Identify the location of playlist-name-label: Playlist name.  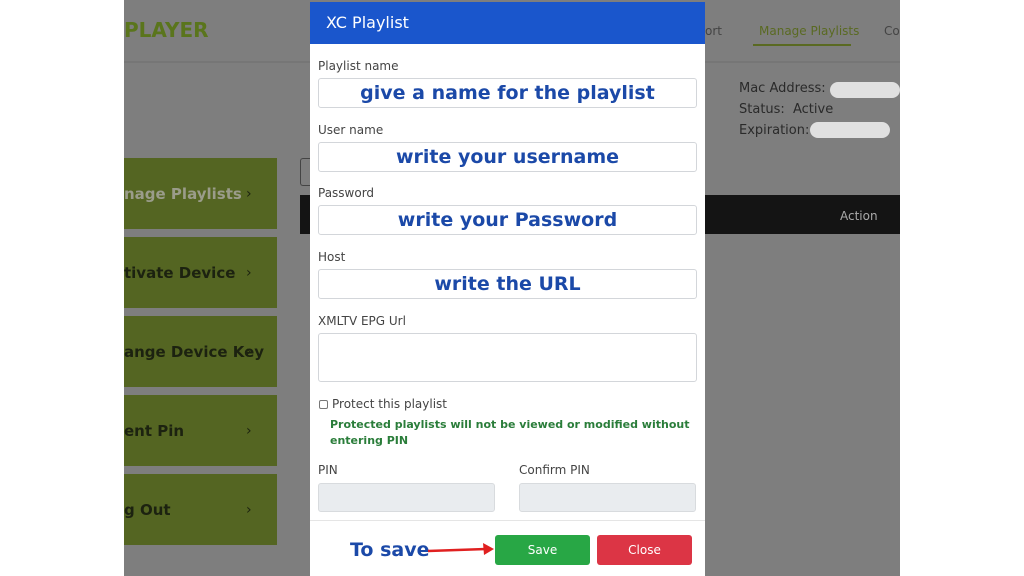
(358, 66).